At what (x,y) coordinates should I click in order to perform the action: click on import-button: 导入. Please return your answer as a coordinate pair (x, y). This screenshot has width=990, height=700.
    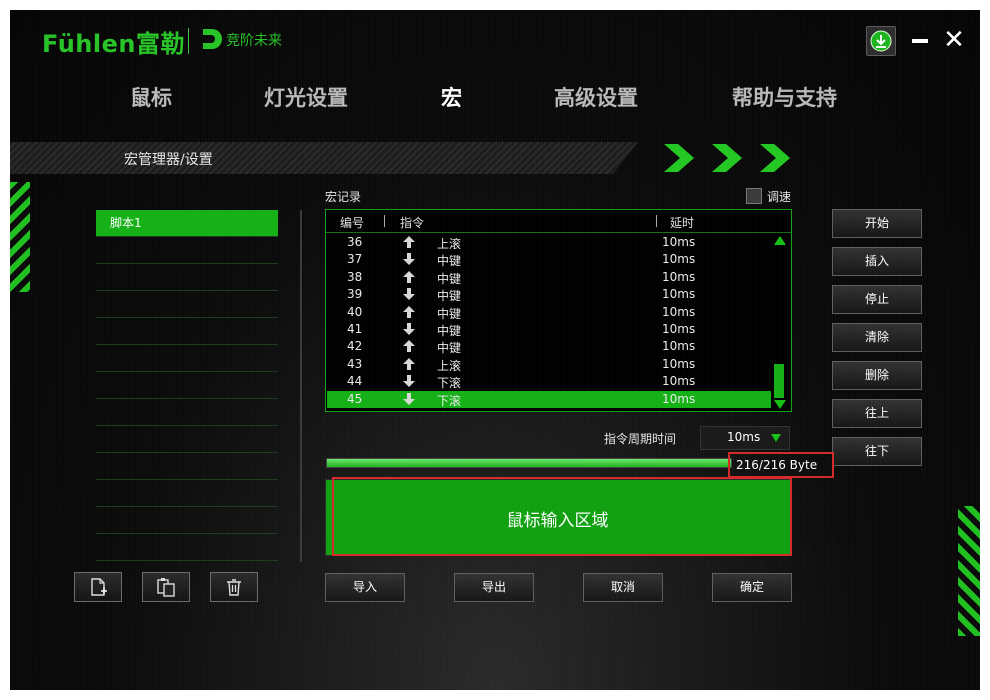
    Looking at the image, I should click on (365, 587).